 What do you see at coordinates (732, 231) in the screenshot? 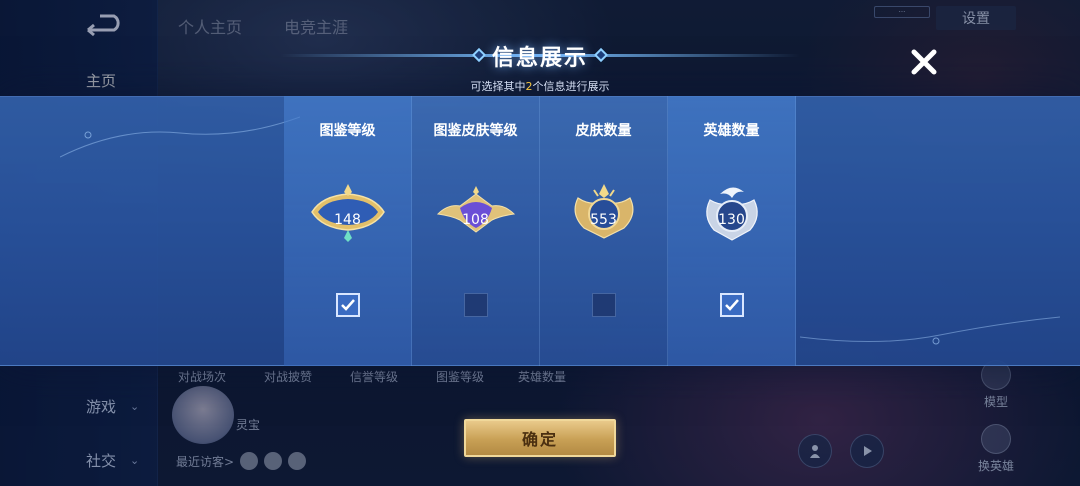
I see `option-card-hero-count: 英雄数量 130` at bounding box center [732, 231].